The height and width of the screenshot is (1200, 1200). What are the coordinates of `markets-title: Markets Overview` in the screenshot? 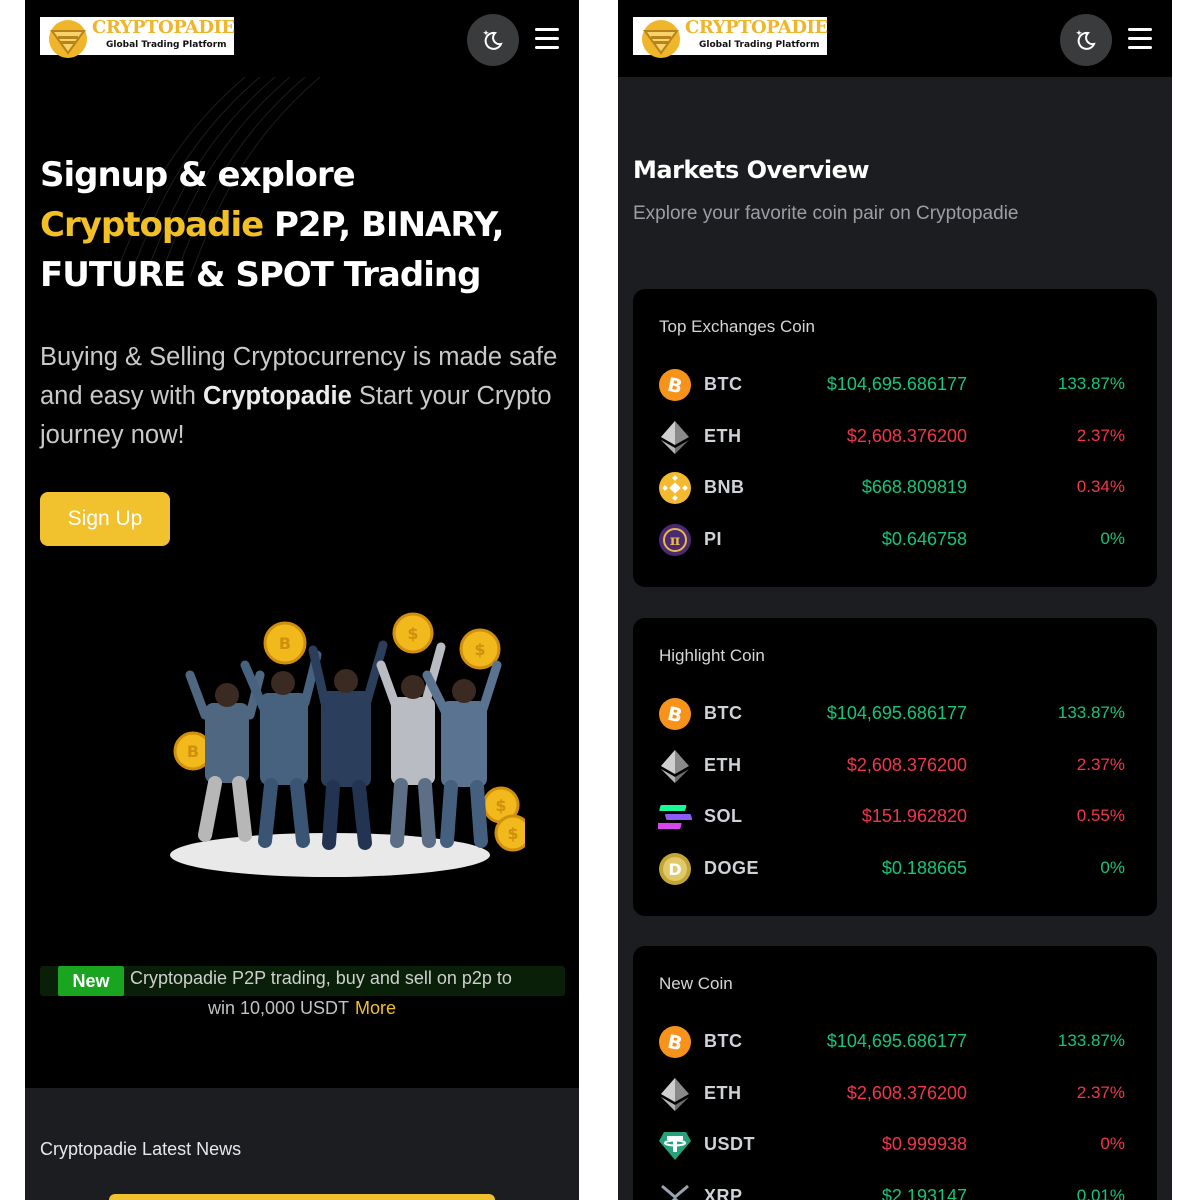 It's located at (751, 170).